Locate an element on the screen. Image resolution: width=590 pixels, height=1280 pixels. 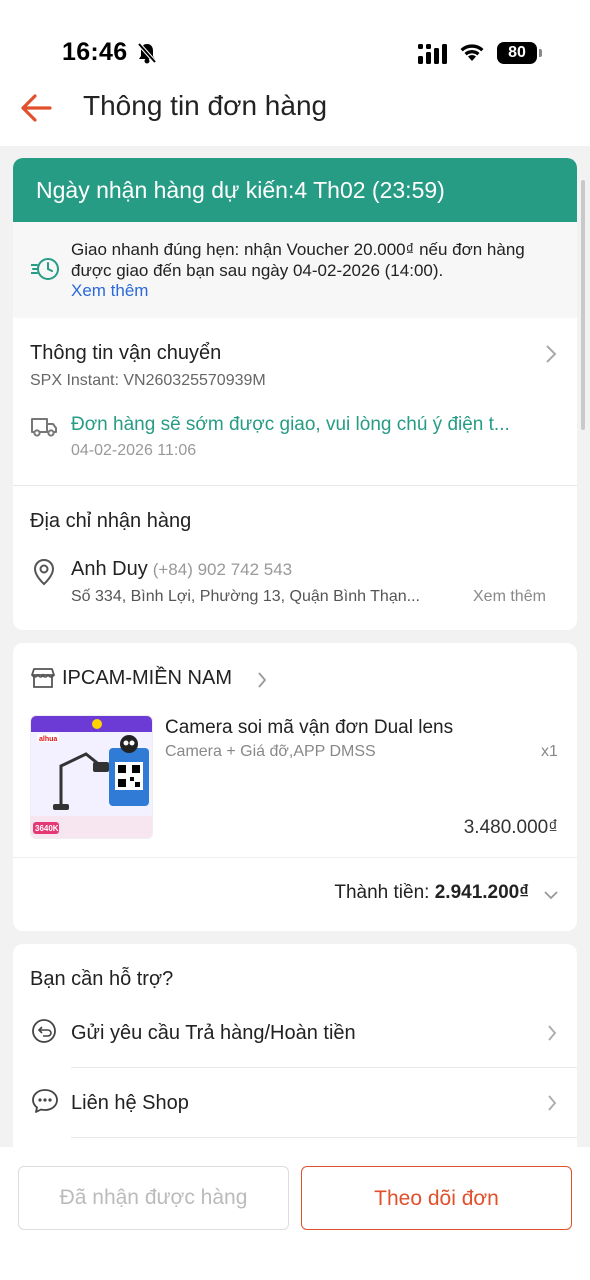
shop-chevron-icon is located at coordinates (262, 680).